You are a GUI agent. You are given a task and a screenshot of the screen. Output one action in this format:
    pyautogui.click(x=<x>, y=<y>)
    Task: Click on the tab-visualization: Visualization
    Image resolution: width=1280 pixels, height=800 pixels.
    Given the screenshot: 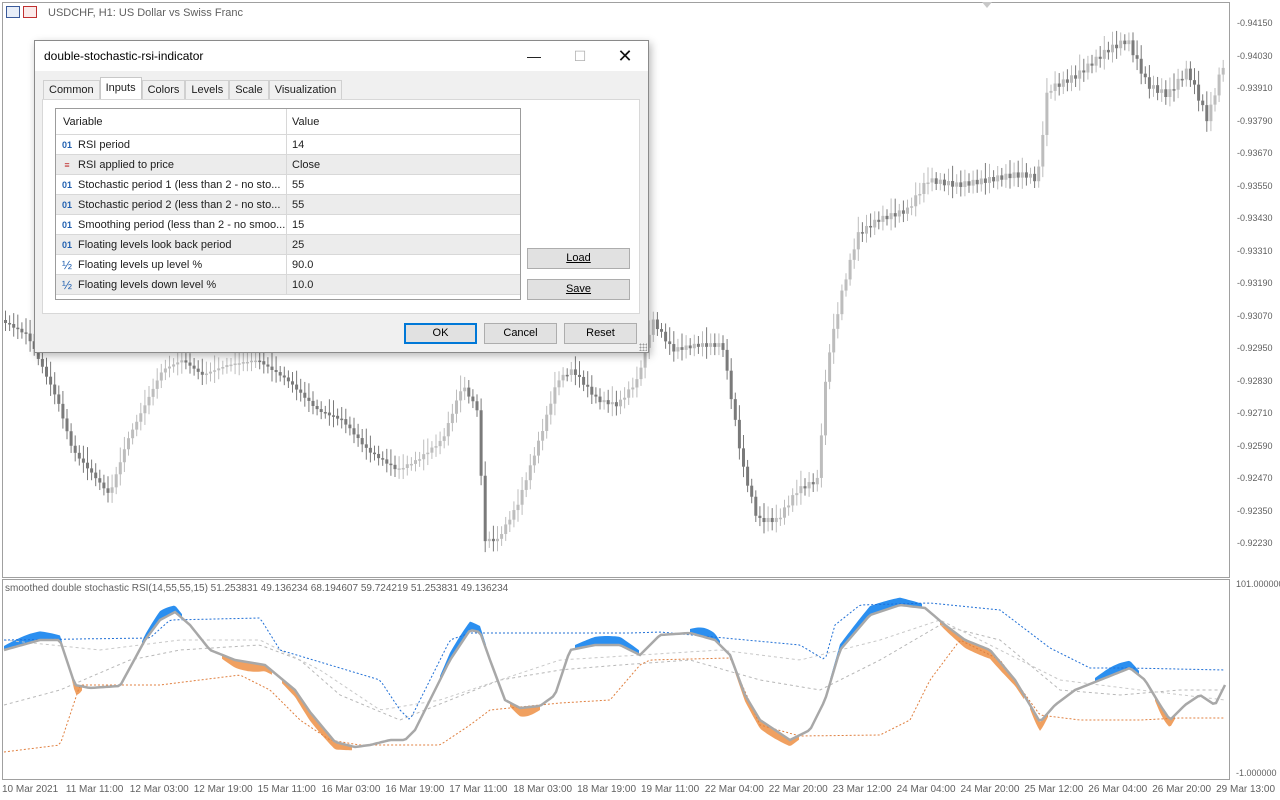 What is the action you would take?
    pyautogui.click(x=305, y=90)
    